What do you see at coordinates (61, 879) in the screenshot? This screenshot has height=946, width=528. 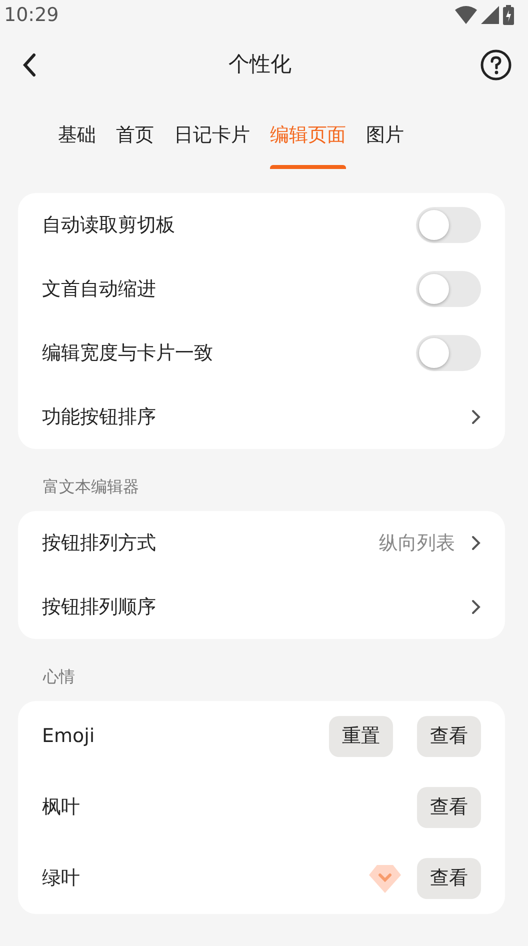 I see `setting-label: 绿叶` at bounding box center [61, 879].